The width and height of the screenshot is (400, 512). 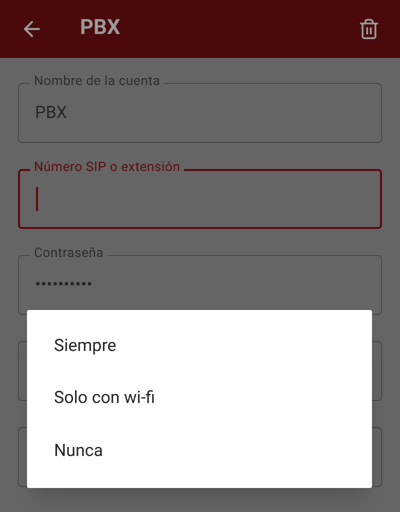 I want to click on field-value: ••••••••••, so click(x=63, y=286).